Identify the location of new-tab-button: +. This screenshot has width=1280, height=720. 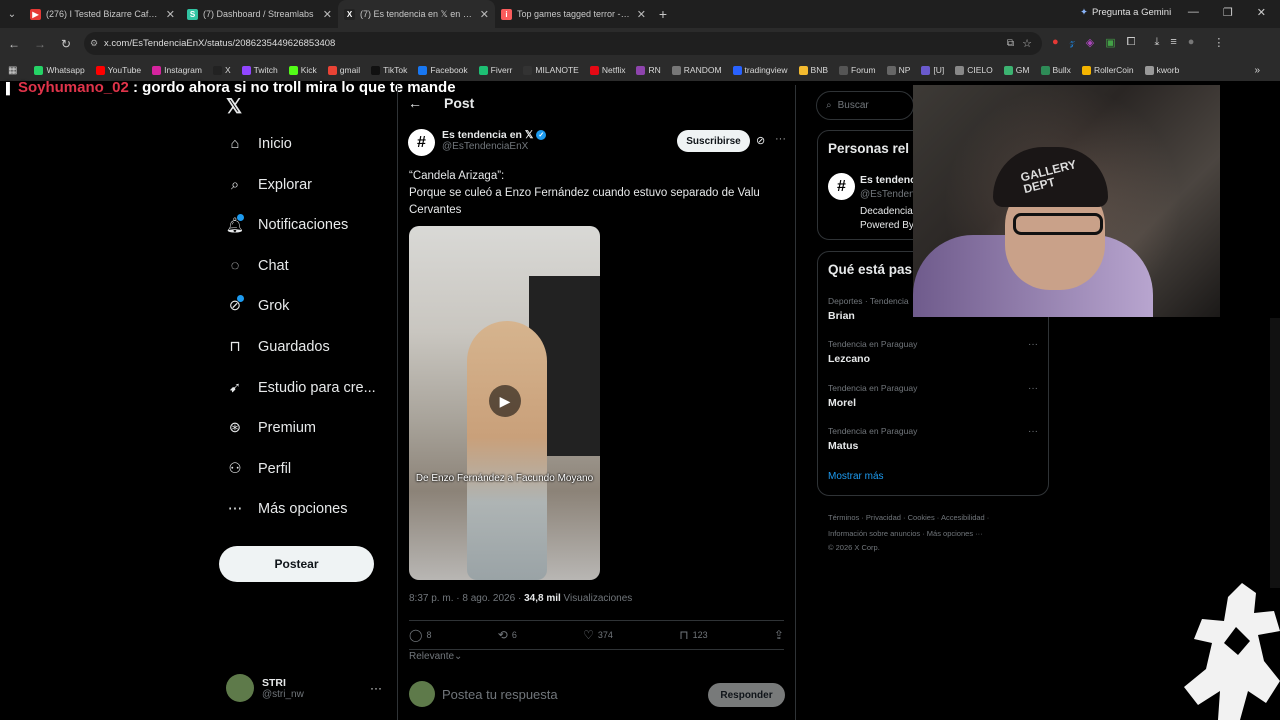
(663, 14).